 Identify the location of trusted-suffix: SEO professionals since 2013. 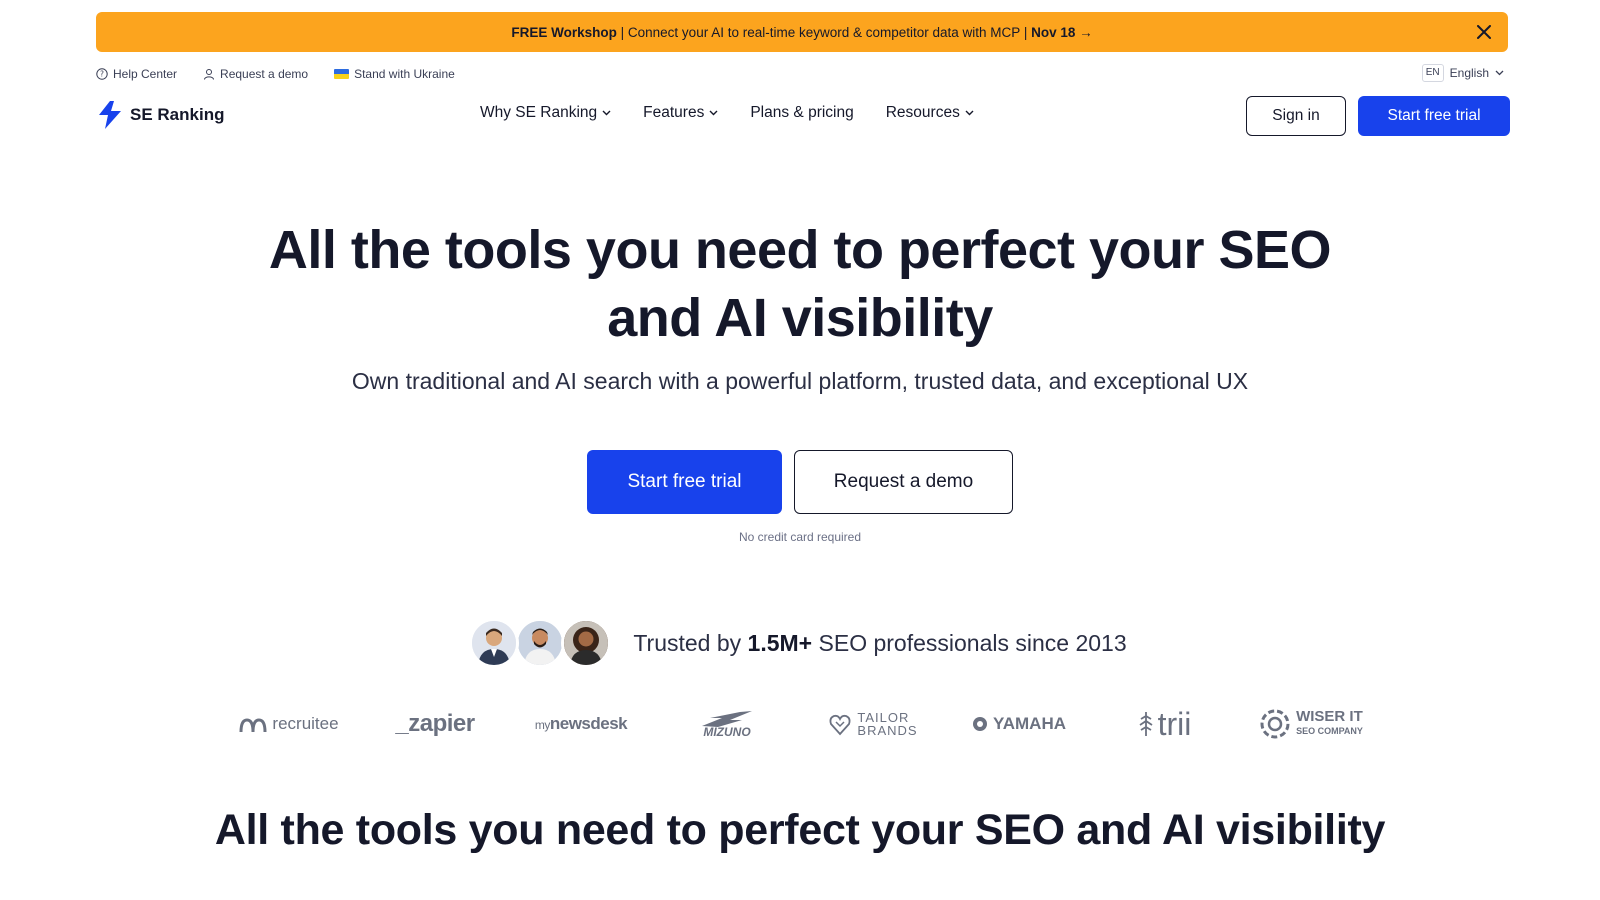
(969, 642).